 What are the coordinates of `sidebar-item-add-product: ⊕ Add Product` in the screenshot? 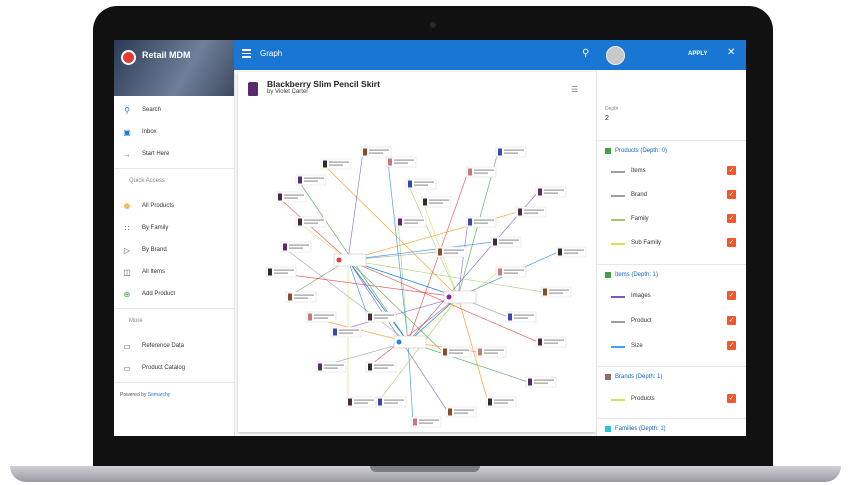 It's located at (174, 295).